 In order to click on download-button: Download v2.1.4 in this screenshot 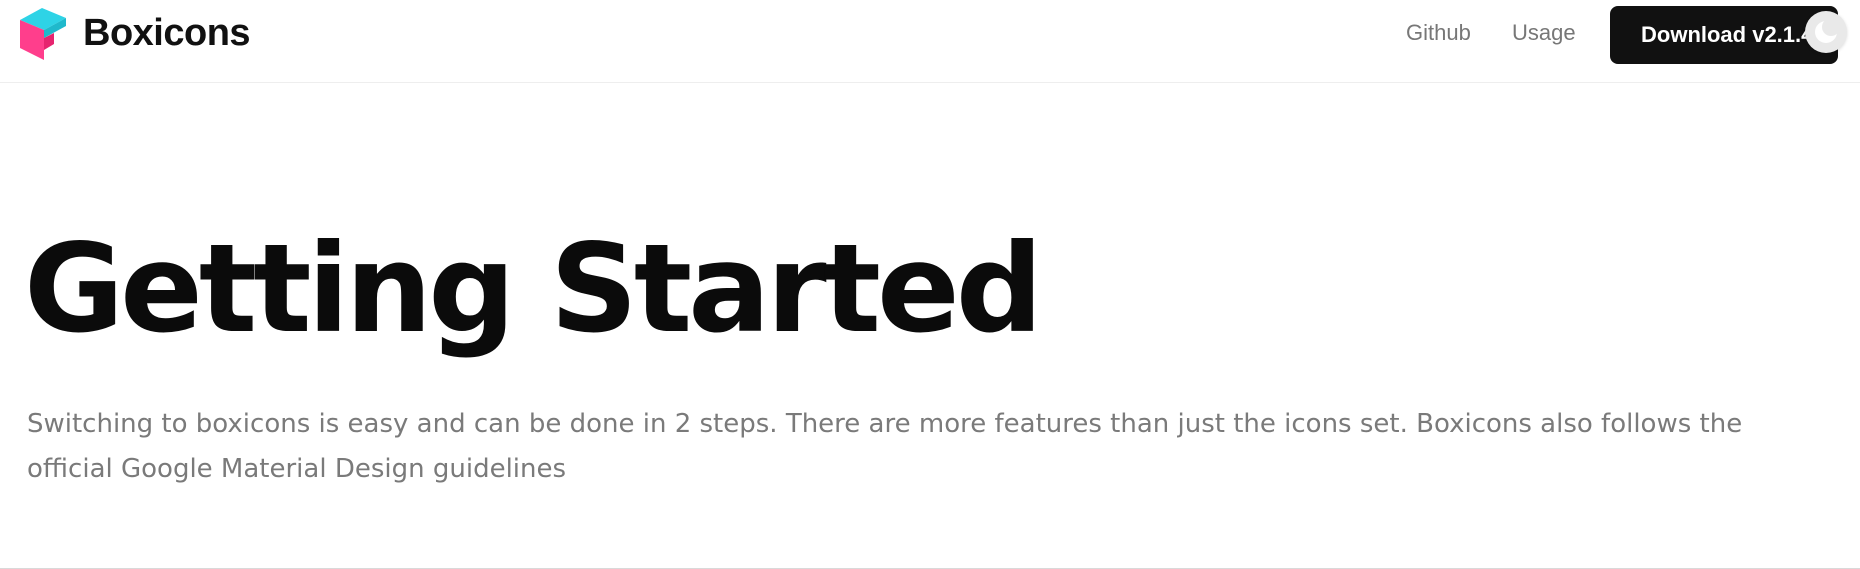, I will do `click(1724, 35)`.